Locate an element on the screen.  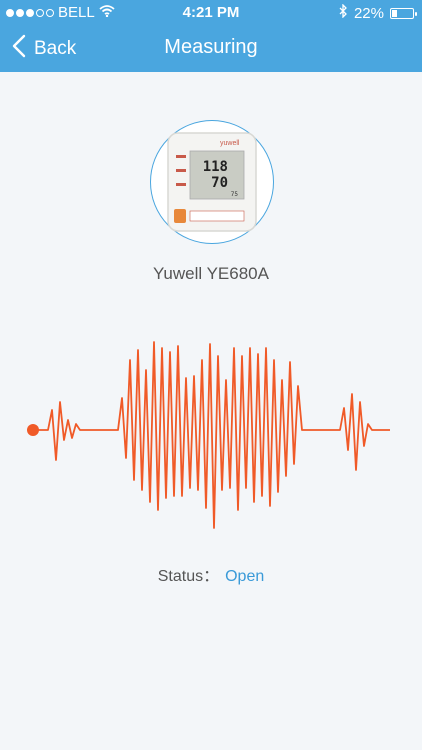
battery-icon is located at coordinates (403, 13).